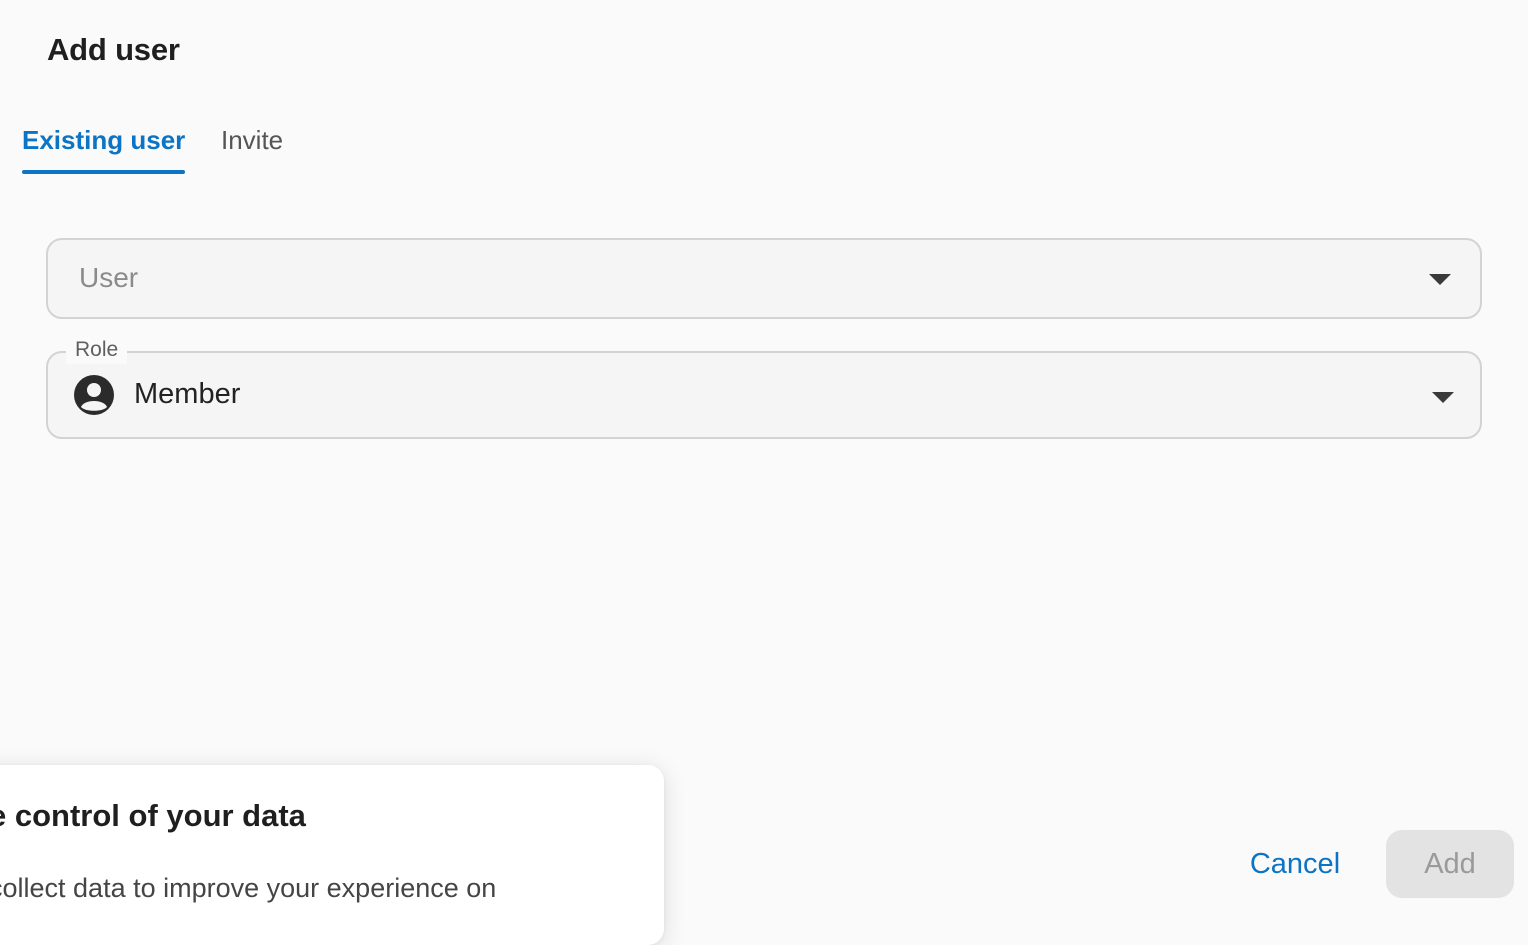 The width and height of the screenshot is (1528, 945). Describe the element at coordinates (1295, 864) in the screenshot. I see `cancel-button: Cancel` at that location.